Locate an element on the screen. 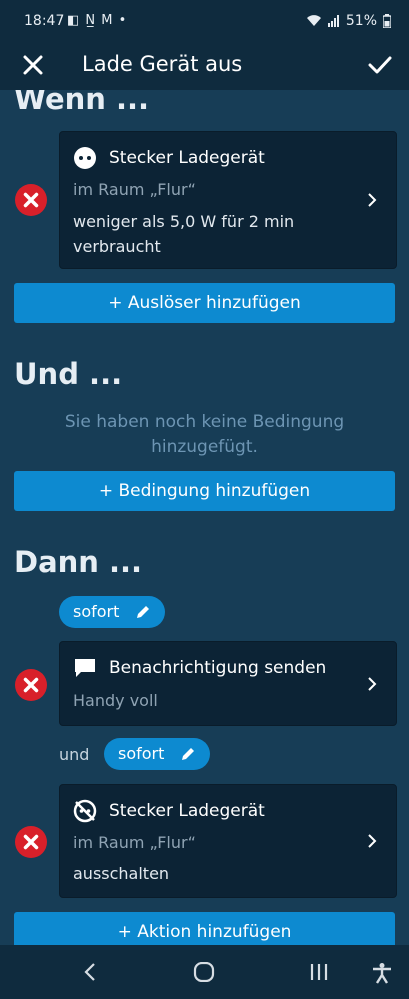  confirm-check-icon is located at coordinates (380, 65).